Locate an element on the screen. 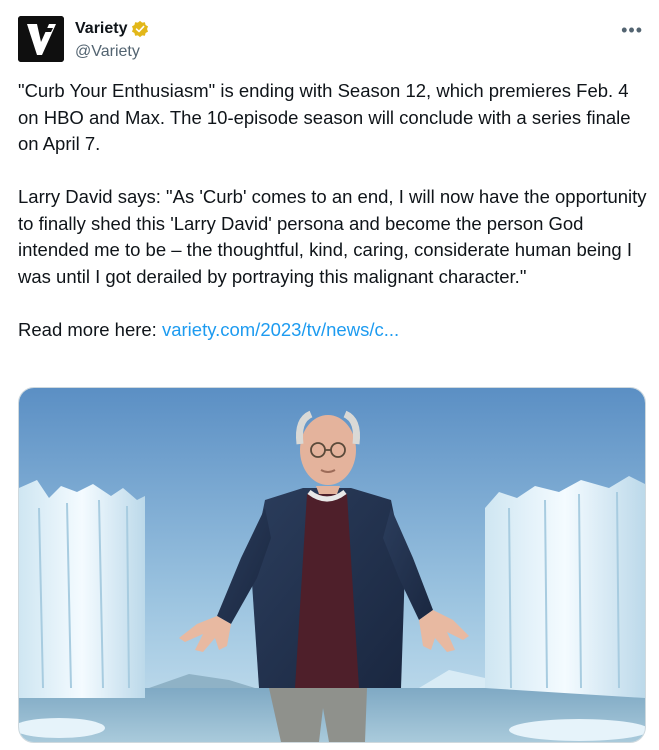 This screenshot has height=750, width=659. author-names: Variety @Variety is located at coordinates (112, 39).